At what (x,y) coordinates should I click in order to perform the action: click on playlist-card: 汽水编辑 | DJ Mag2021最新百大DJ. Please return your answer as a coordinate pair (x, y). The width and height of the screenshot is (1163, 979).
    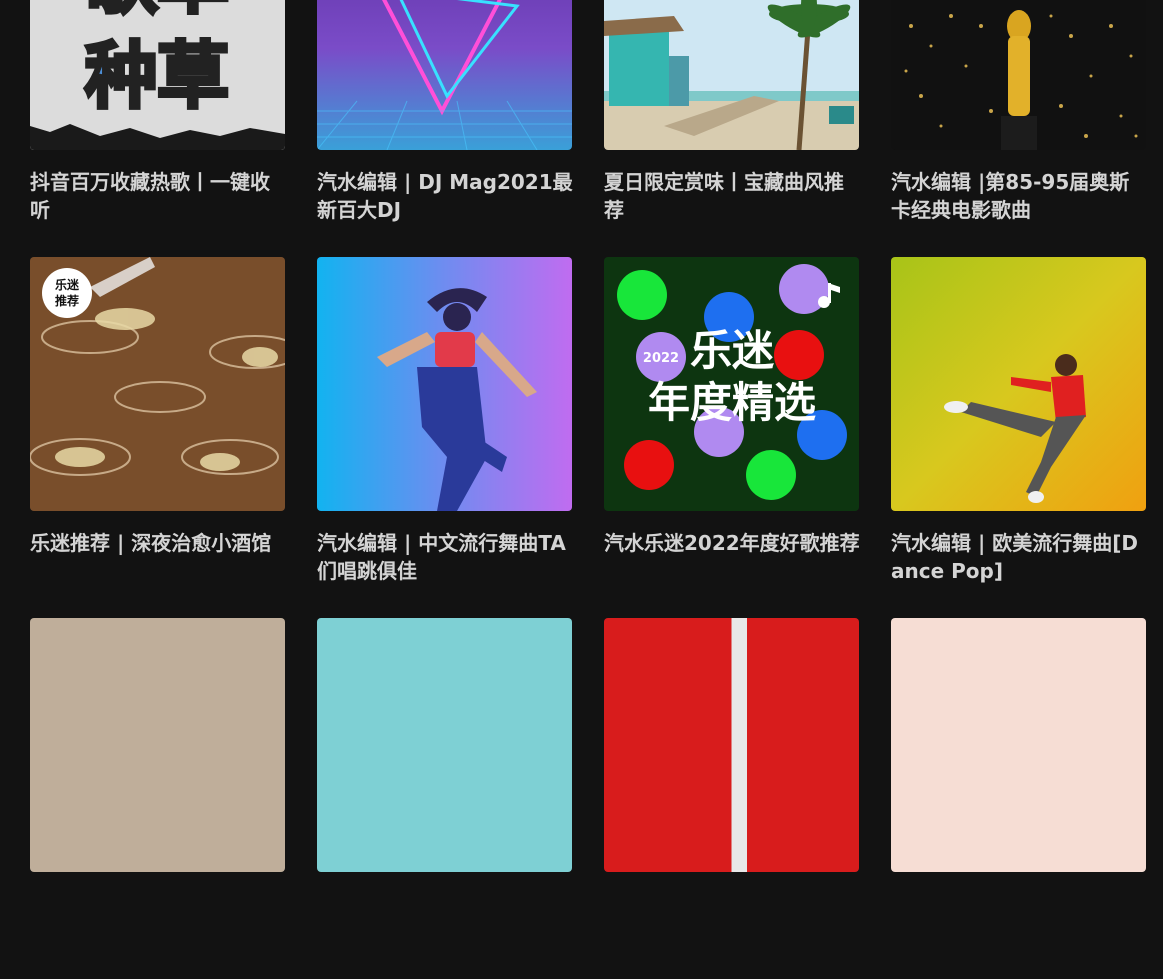
    Looking at the image, I should click on (446, 128).